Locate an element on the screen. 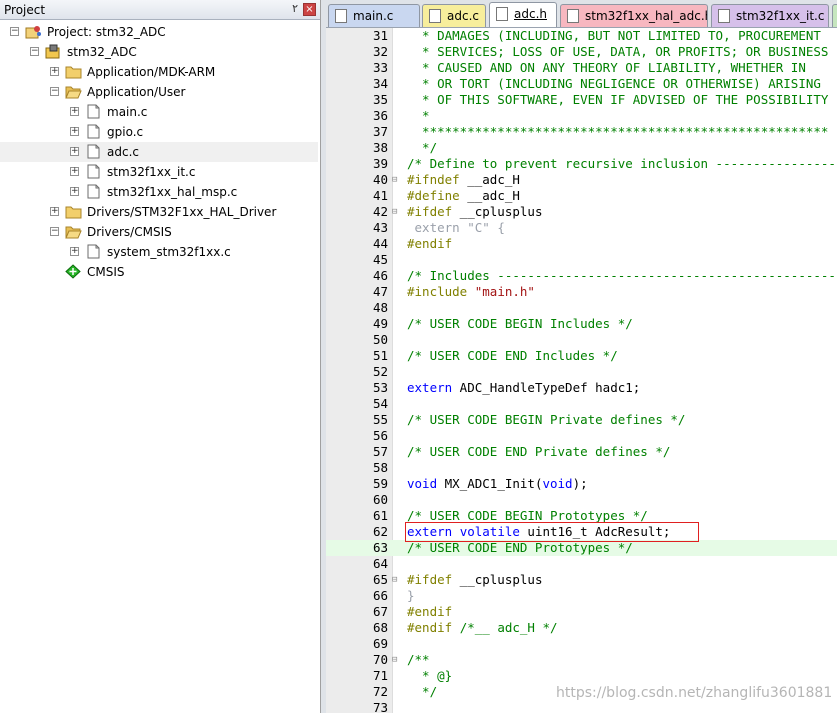 Image resolution: width=837 pixels, height=713 pixels. code-line: 73 is located at coordinates (581, 706).